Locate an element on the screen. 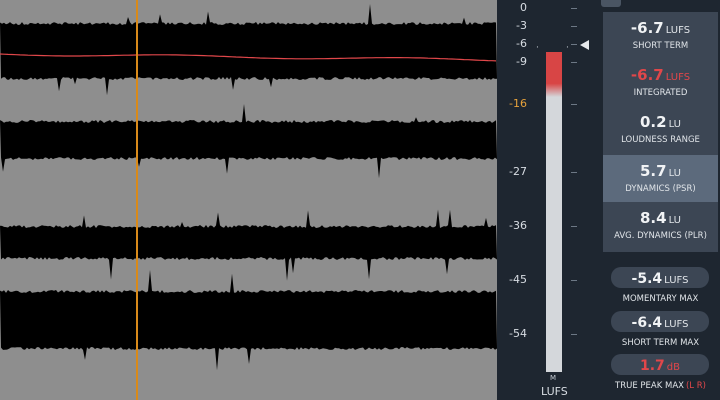 The height and width of the screenshot is (400, 720). short-term-stat: -6.7 LUFS SHORT TERM is located at coordinates (660, 37).